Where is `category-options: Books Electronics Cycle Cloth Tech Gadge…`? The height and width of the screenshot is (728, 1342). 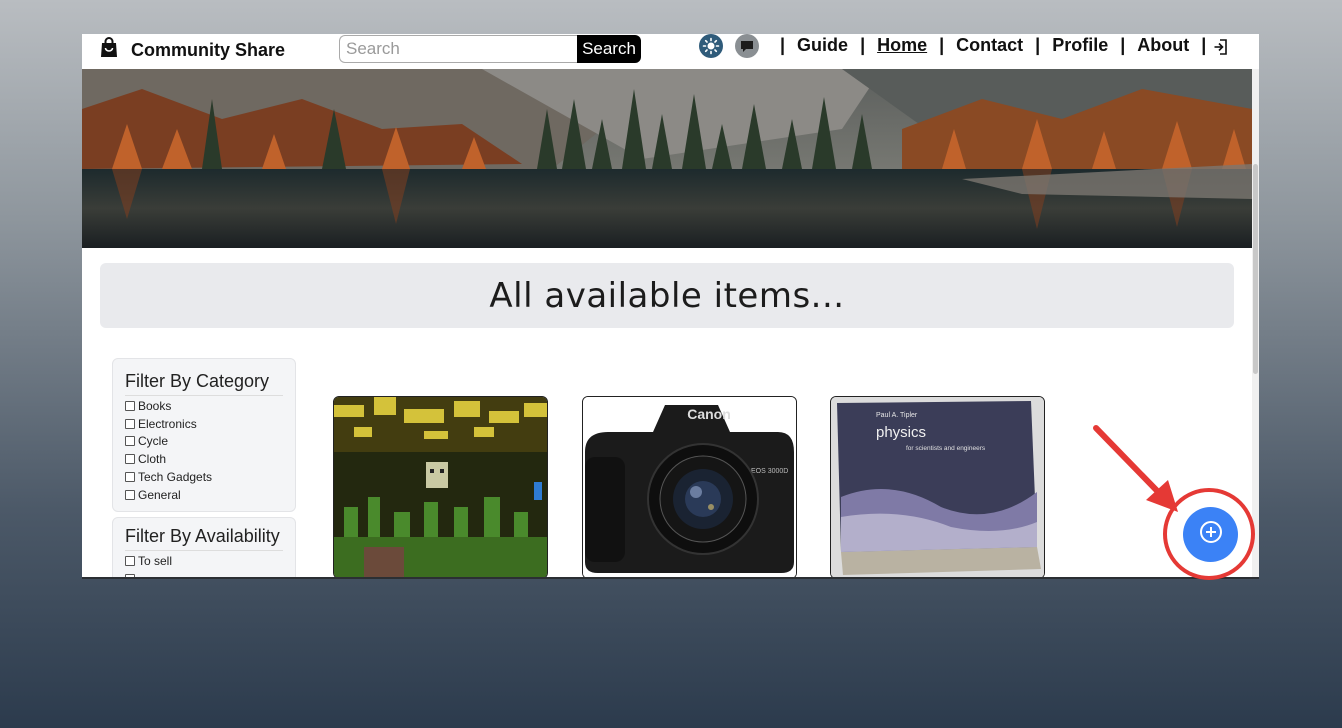
category-options: Books Electronics Cycle Cloth Tech Gadge… is located at coordinates (168, 450).